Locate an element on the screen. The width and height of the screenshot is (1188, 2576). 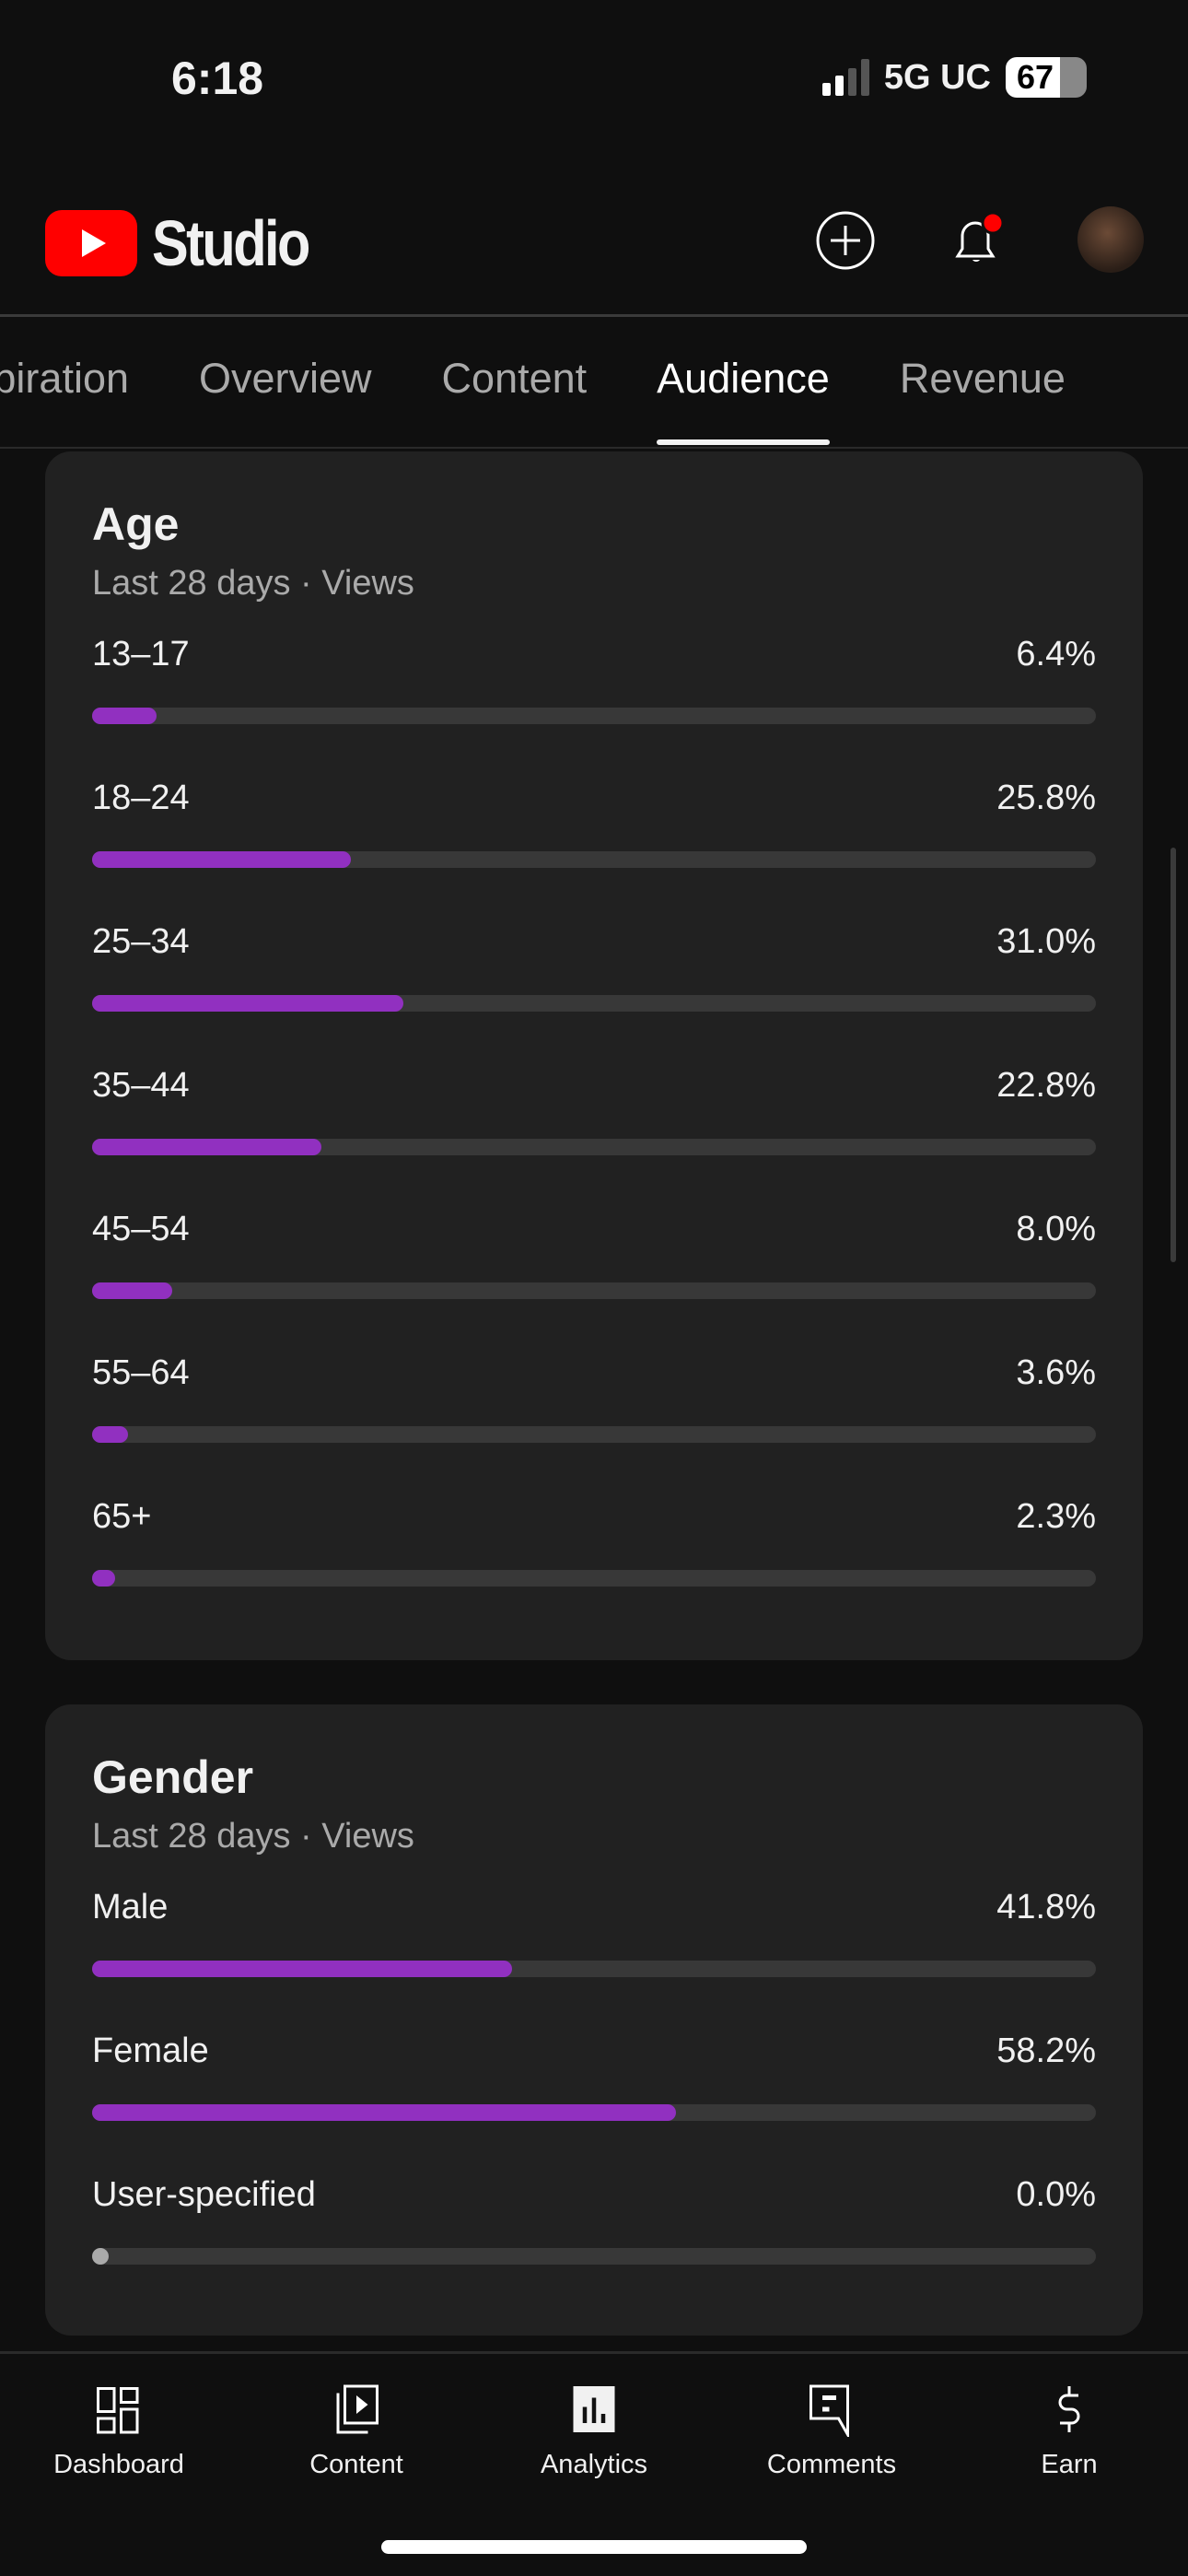
row-value: 0.0% is located at coordinates (1056, 2194).